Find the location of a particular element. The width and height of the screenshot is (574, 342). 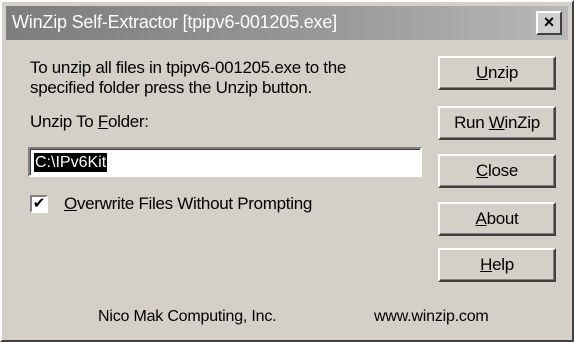

run-winzip-button: Run WinZip is located at coordinates (497, 123).